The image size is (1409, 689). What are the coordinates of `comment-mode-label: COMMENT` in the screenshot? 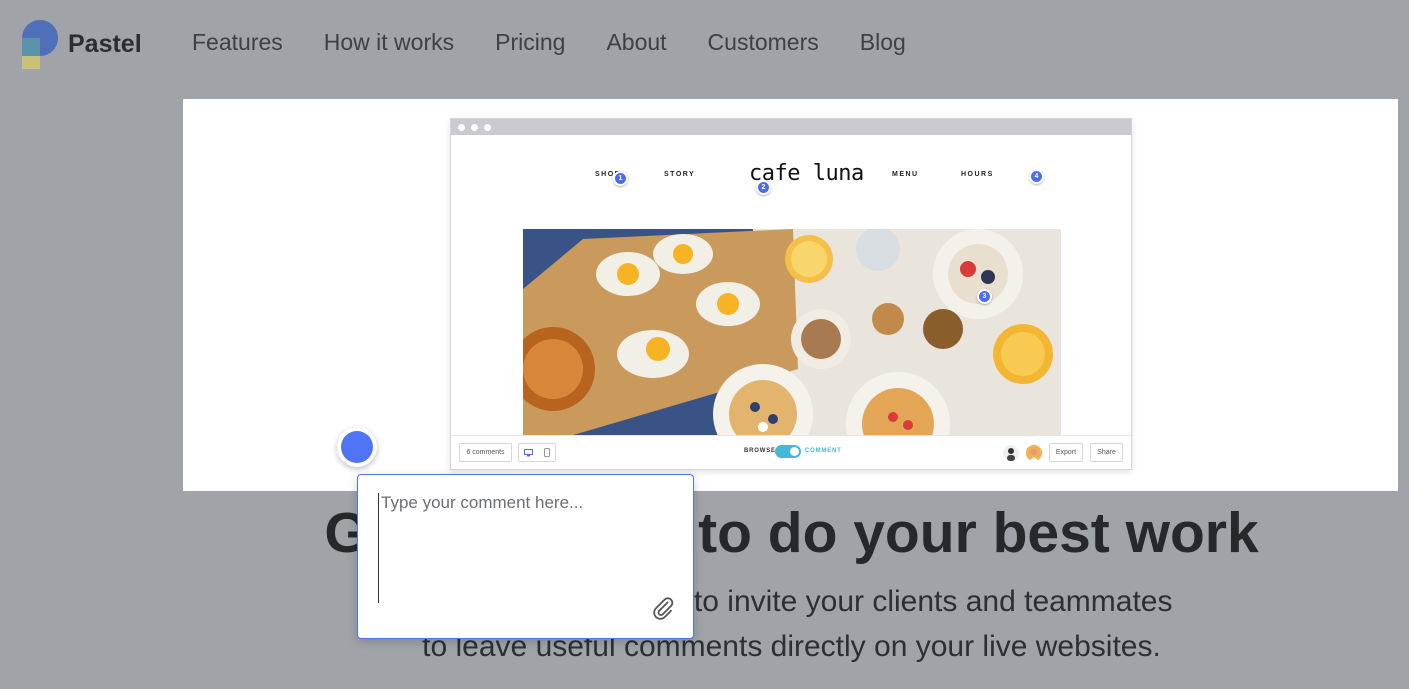 It's located at (823, 451).